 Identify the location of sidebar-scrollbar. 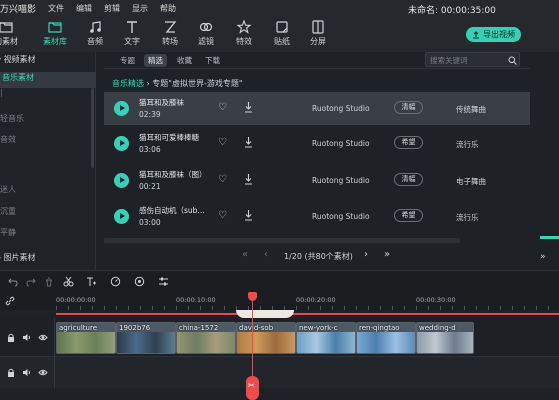
(92, 128).